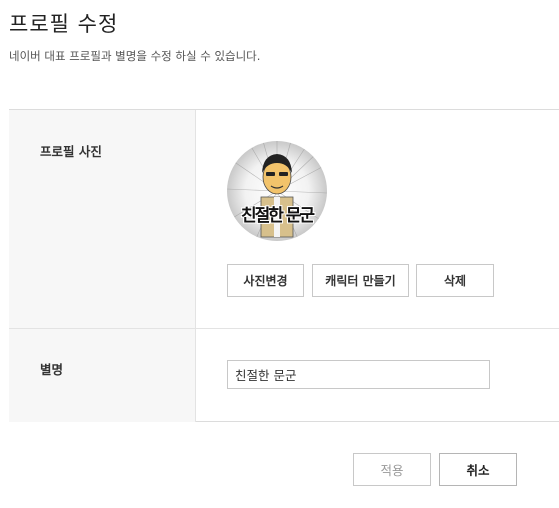 The image size is (559, 508). I want to click on create-character-button: 캐릭터 만들기, so click(360, 280).